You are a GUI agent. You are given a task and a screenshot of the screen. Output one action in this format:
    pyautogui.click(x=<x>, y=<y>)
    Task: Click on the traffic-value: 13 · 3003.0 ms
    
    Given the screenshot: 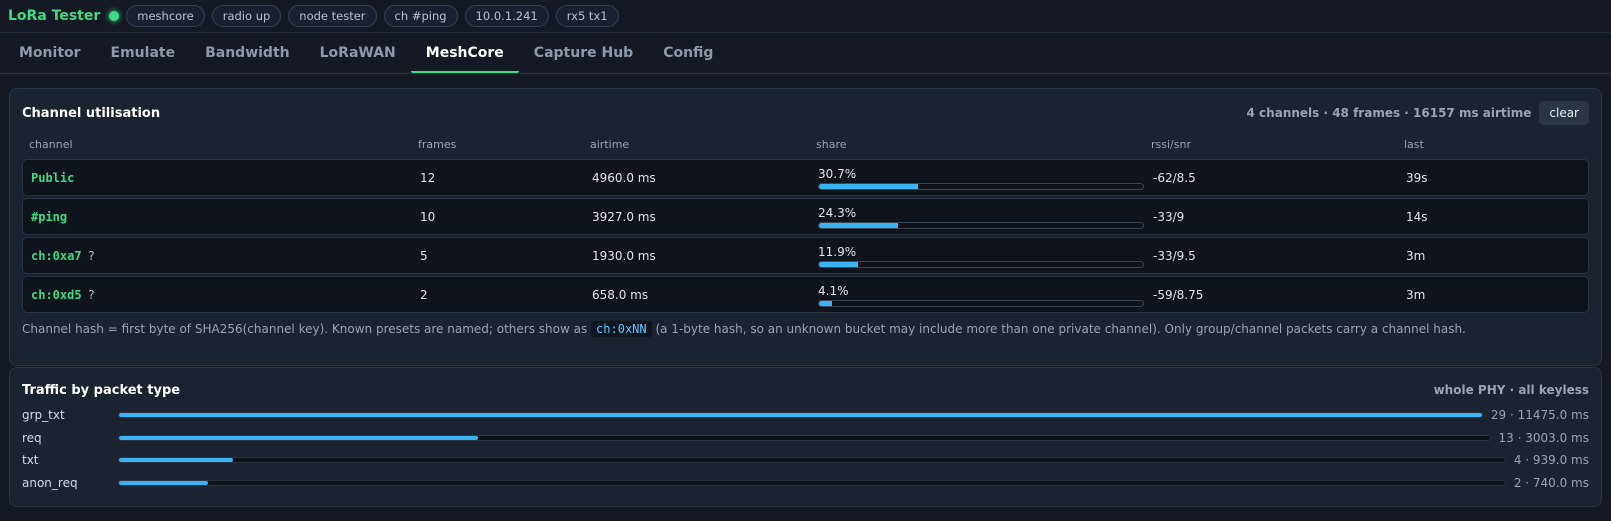 What is the action you would take?
    pyautogui.click(x=1543, y=437)
    